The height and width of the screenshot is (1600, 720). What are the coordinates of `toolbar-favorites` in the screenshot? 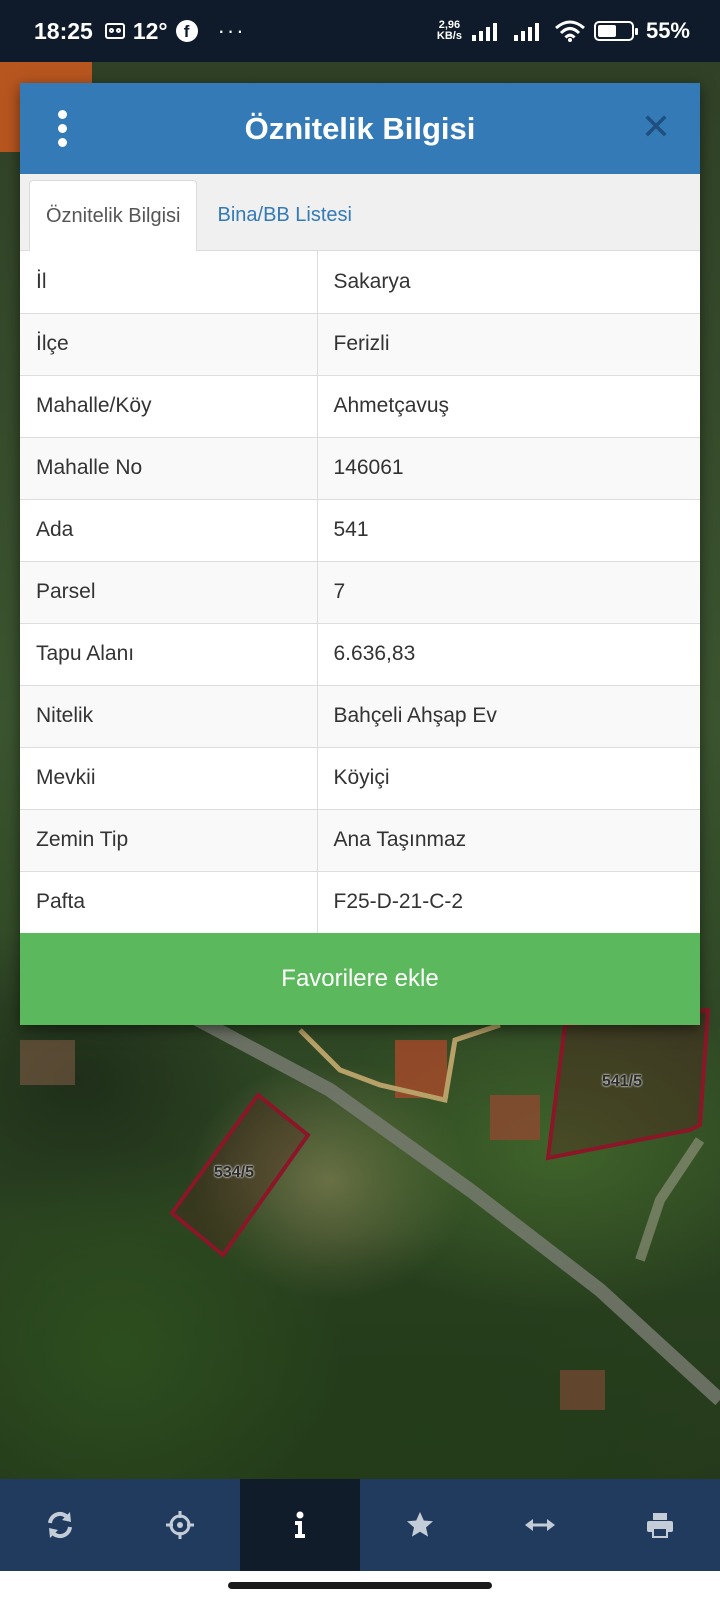 It's located at (420, 1525).